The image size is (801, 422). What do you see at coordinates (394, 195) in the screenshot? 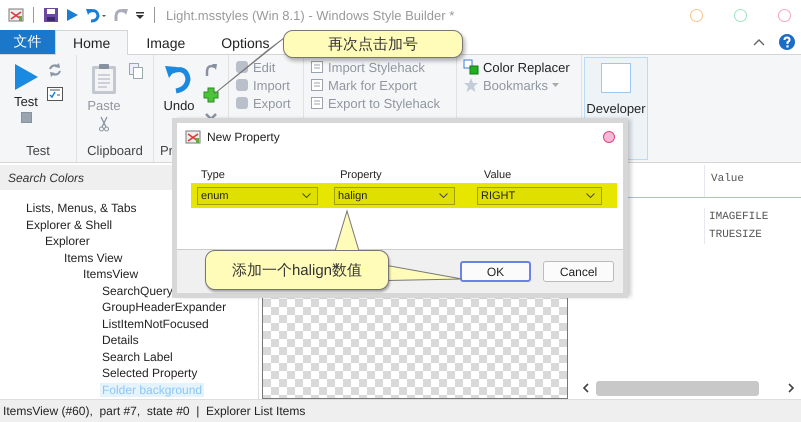
I see `dropdown: halign` at bounding box center [394, 195].